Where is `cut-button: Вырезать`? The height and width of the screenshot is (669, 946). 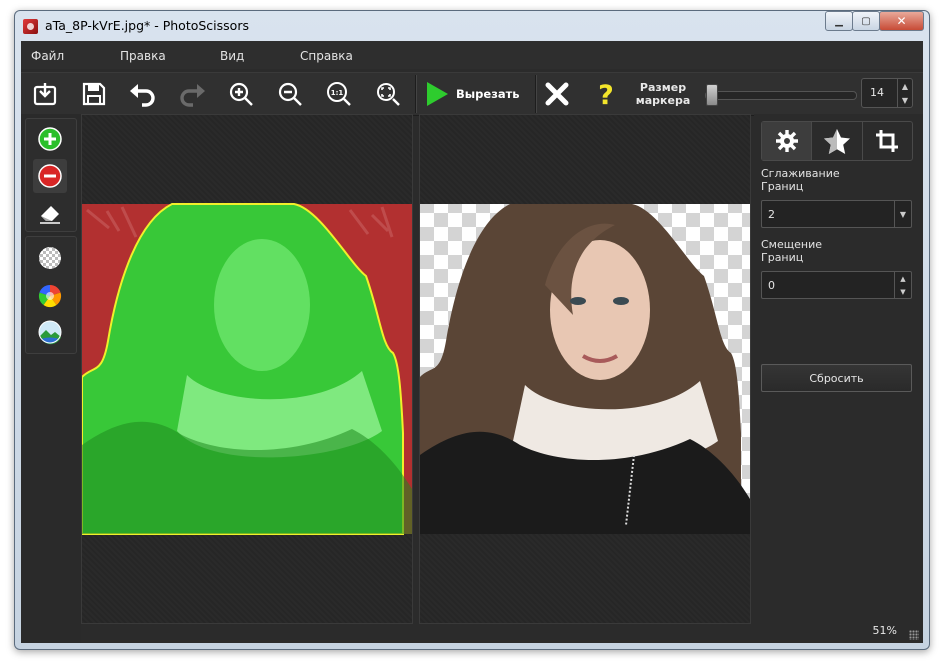 cut-button: Вырезать is located at coordinates (477, 94).